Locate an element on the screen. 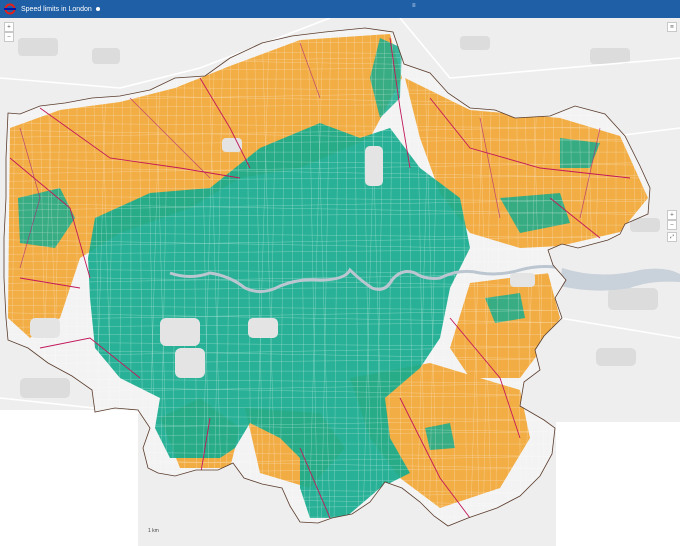  layers-icon: ≡ is located at coordinates (672, 27).